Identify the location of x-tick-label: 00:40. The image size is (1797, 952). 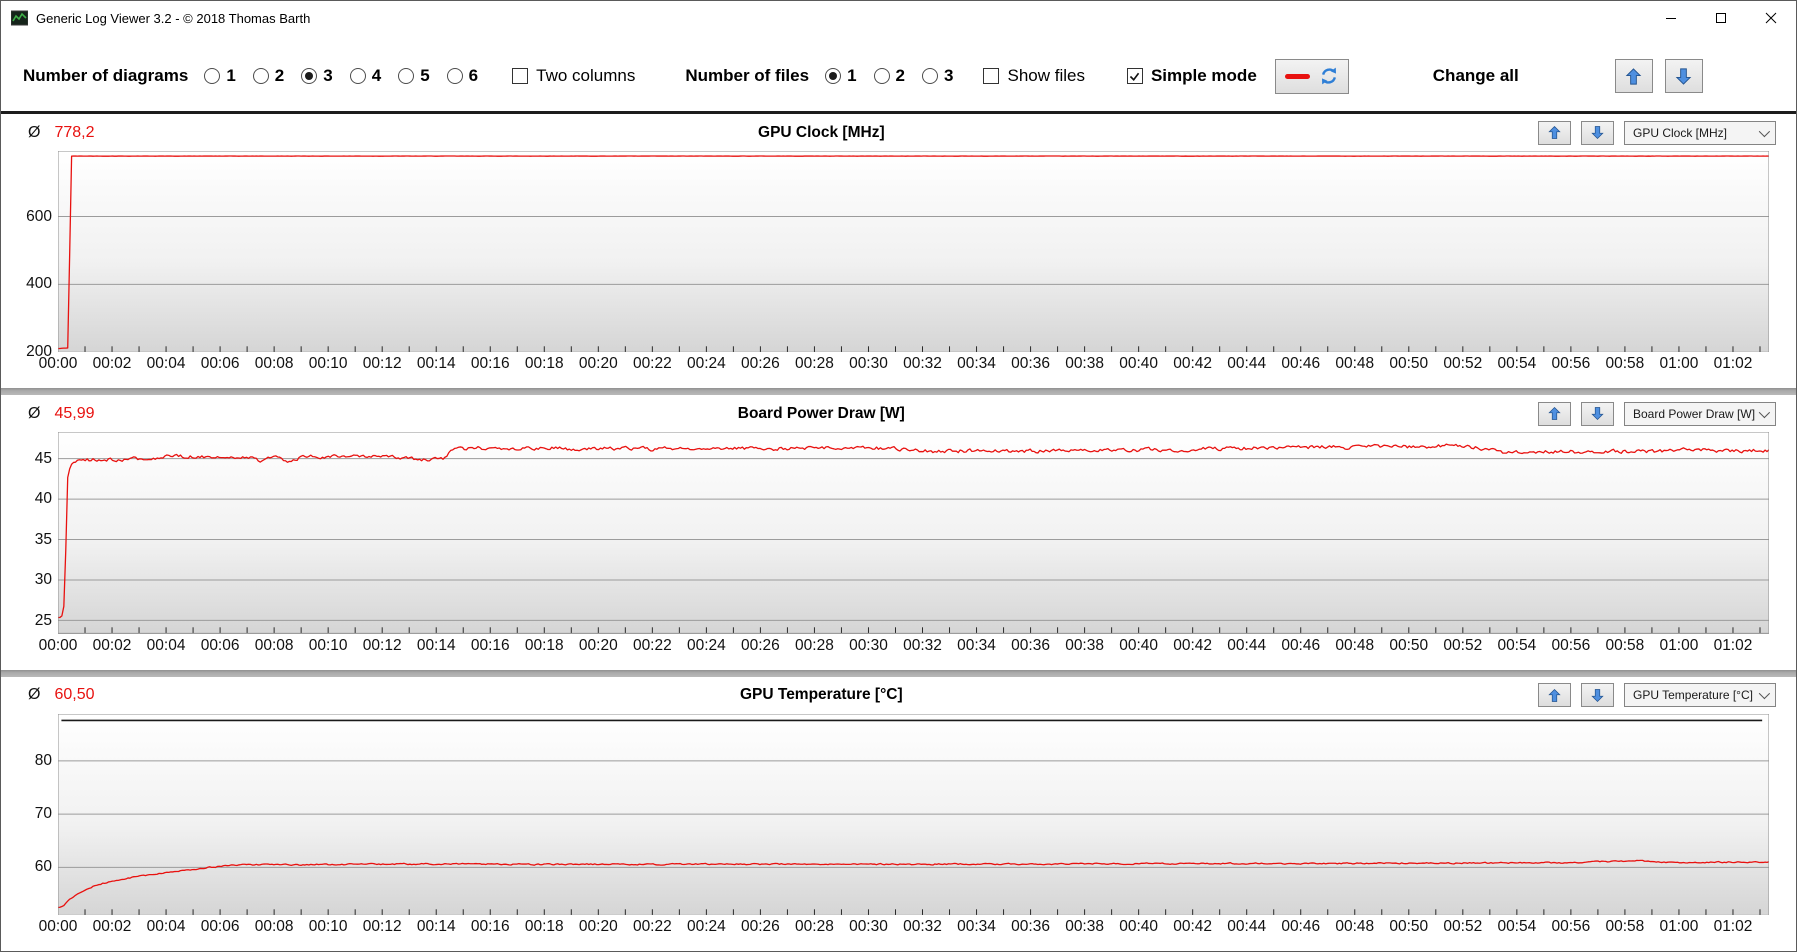
(1139, 364).